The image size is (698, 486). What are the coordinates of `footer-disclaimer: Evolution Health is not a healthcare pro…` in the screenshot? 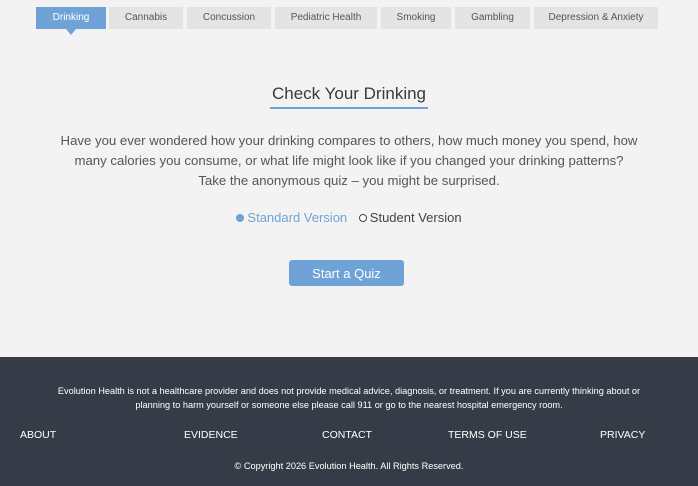 It's located at (349, 398).